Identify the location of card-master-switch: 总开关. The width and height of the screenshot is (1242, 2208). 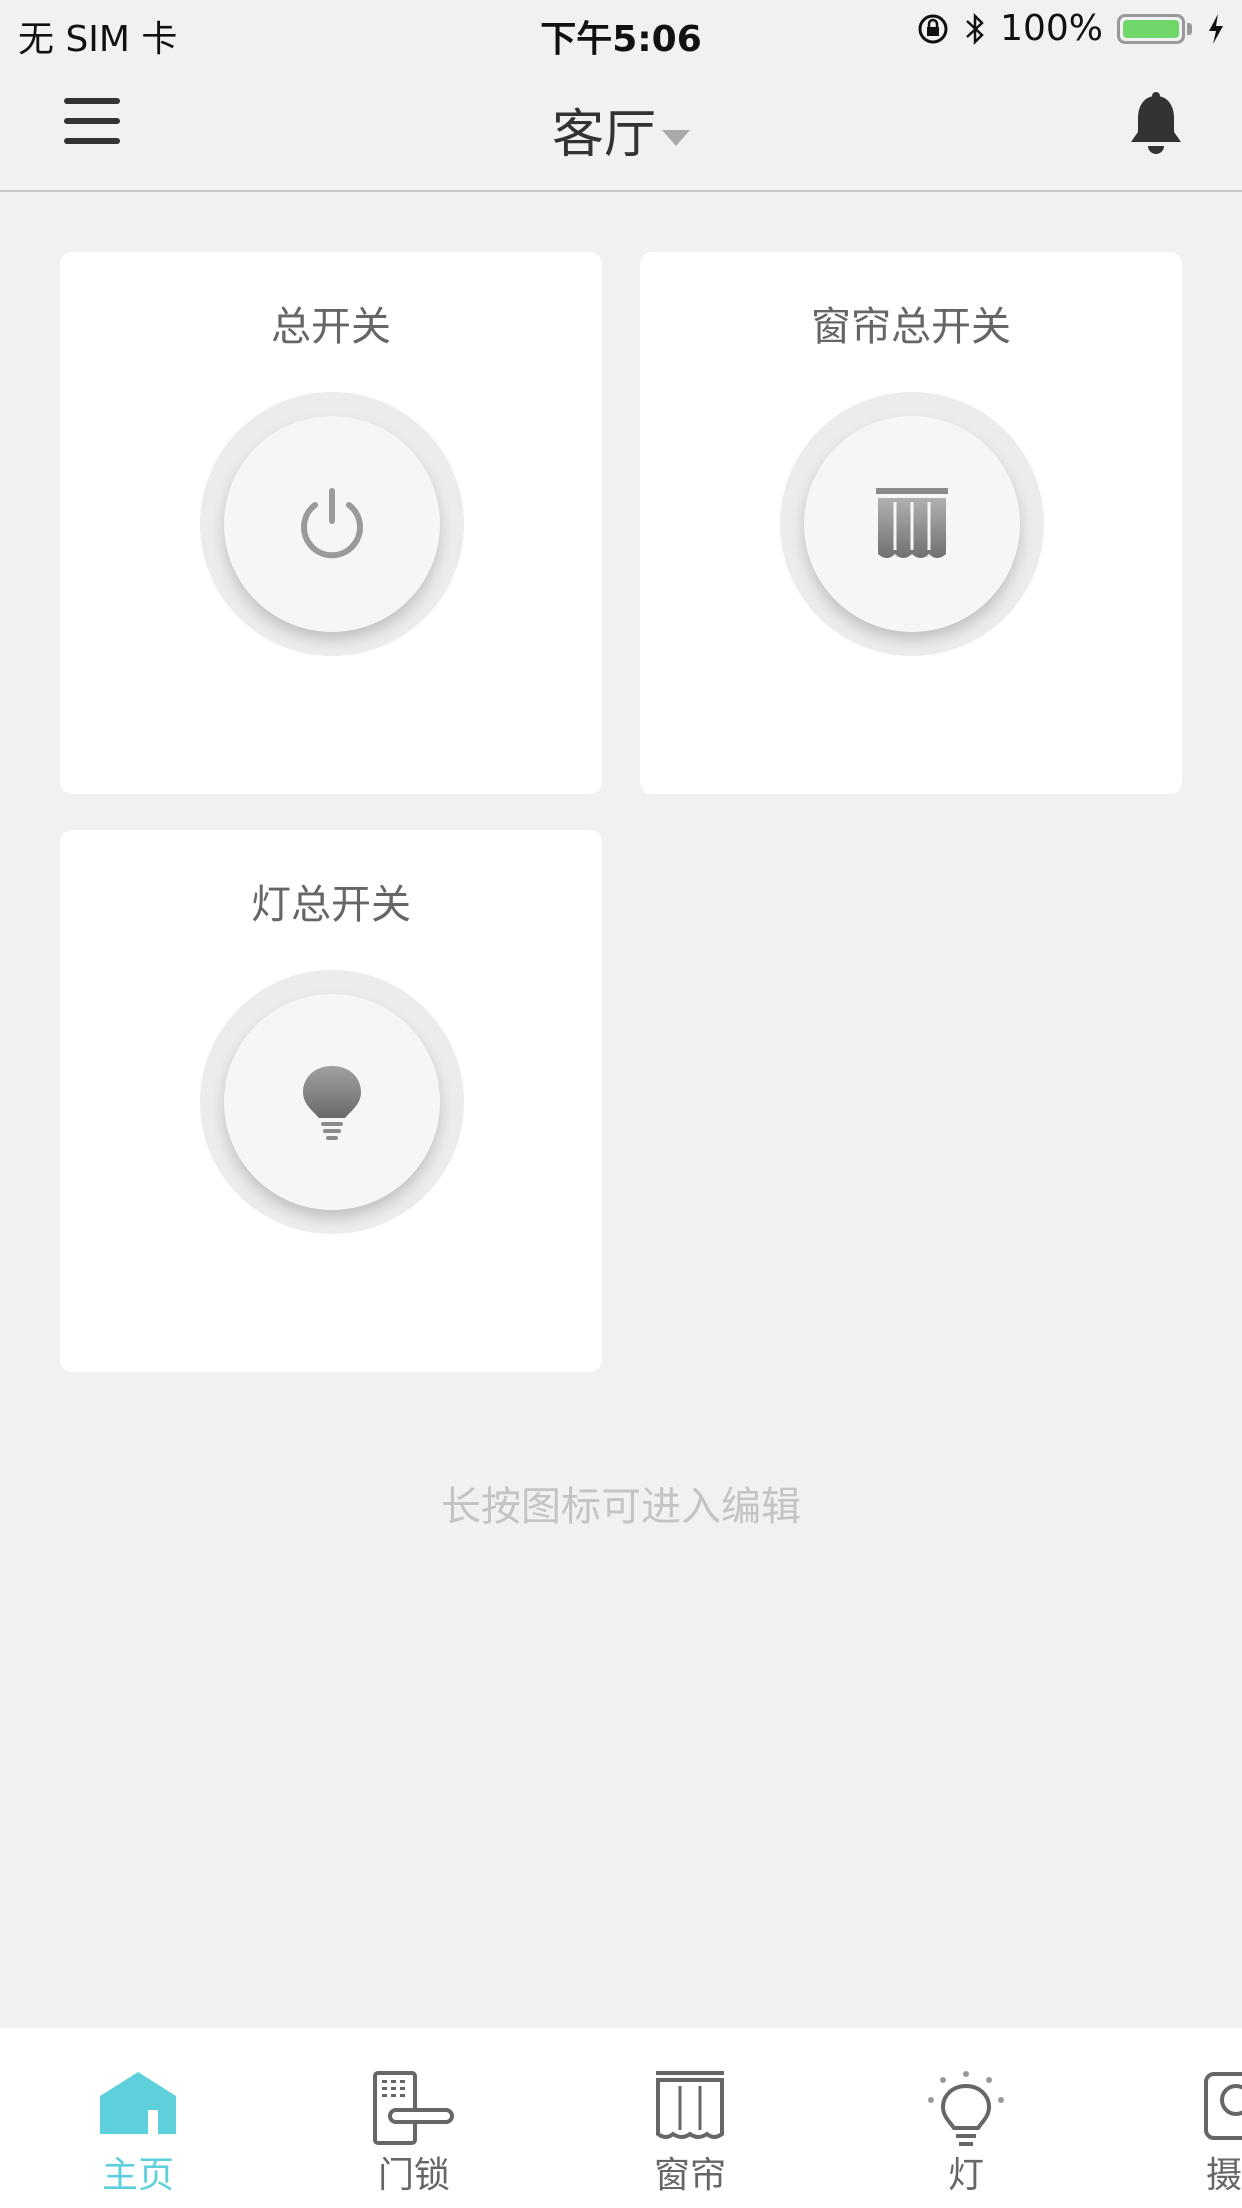
(331, 523).